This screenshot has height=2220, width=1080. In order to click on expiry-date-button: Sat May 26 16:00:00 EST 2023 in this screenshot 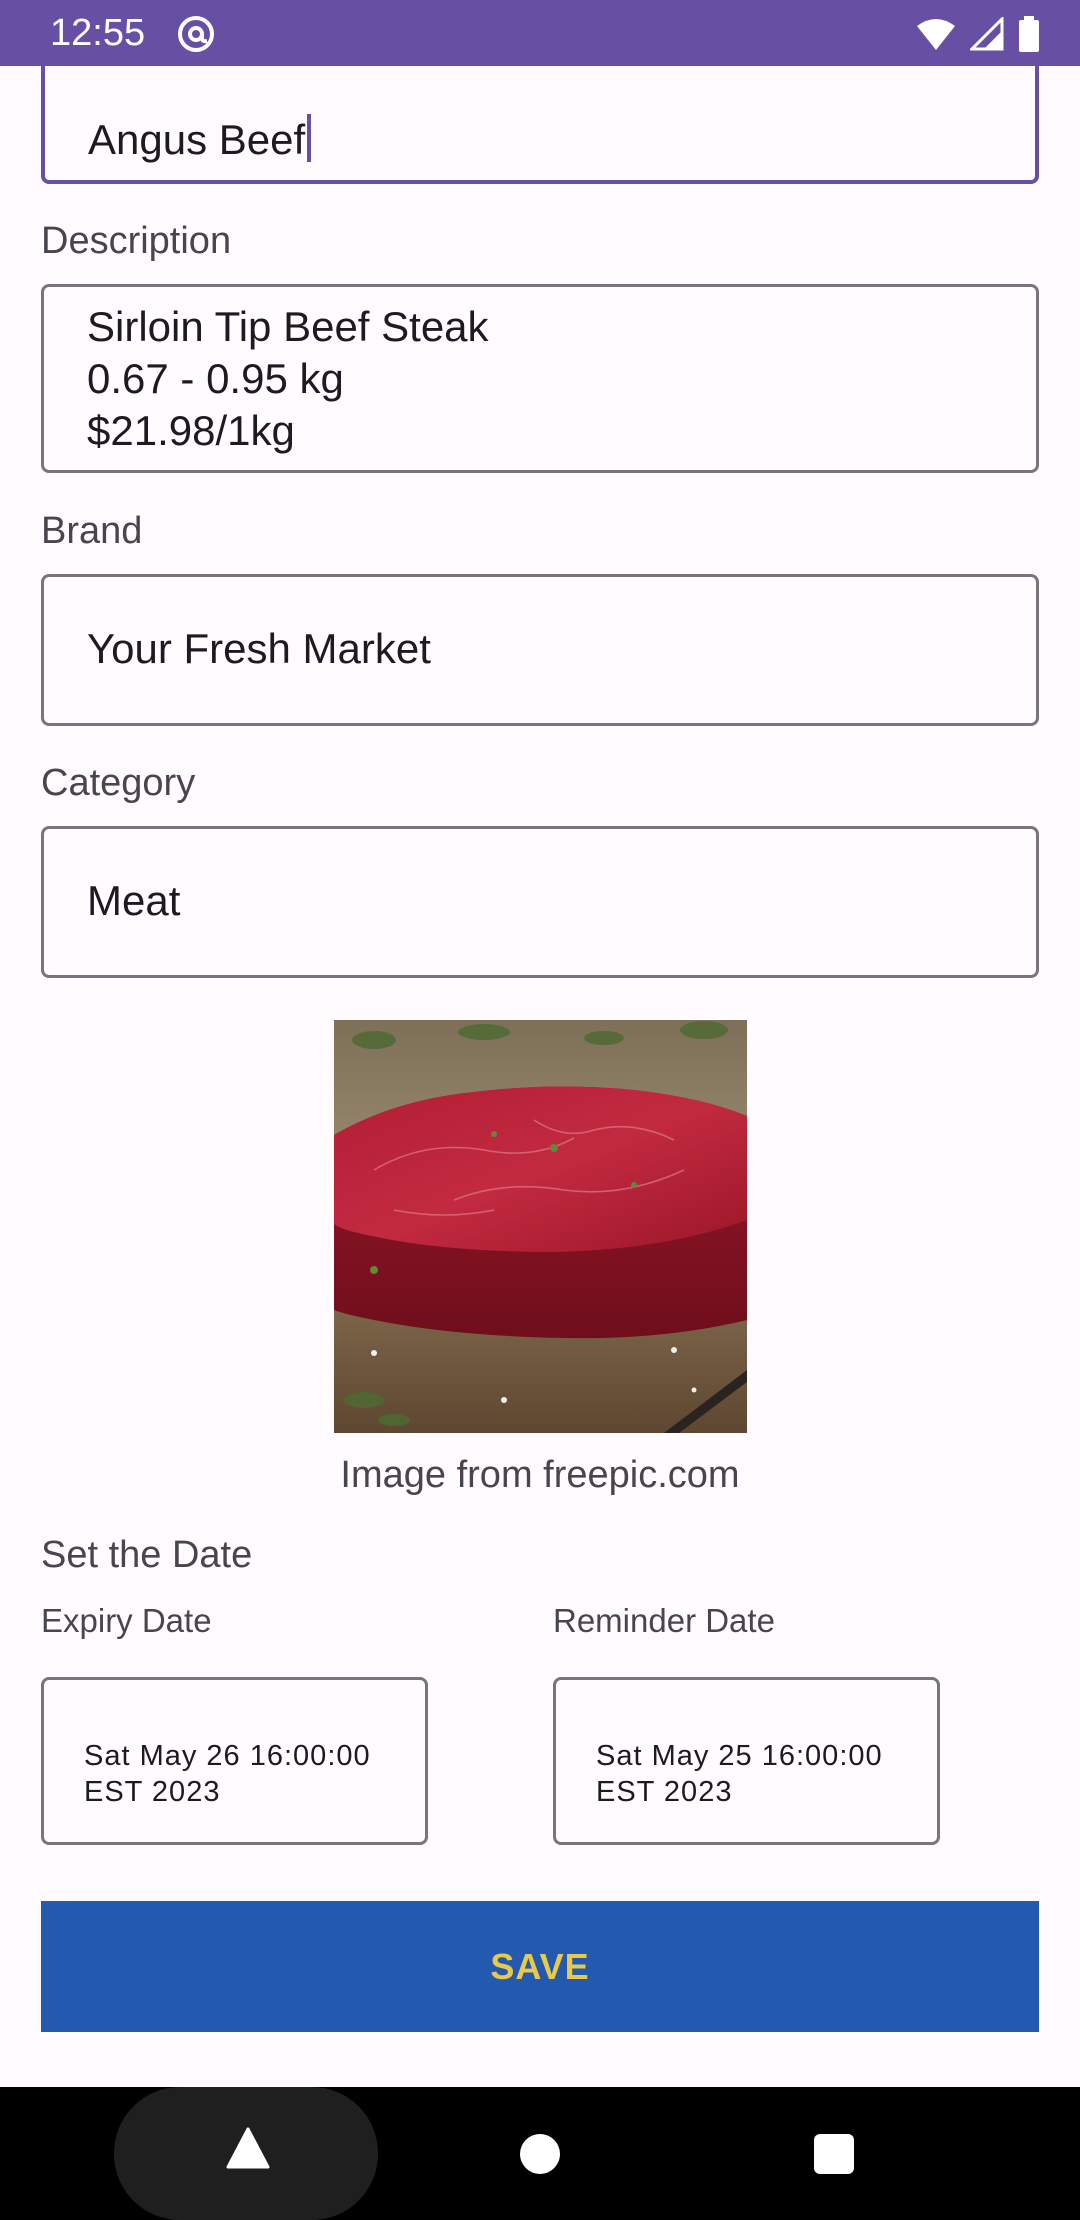, I will do `click(234, 1761)`.